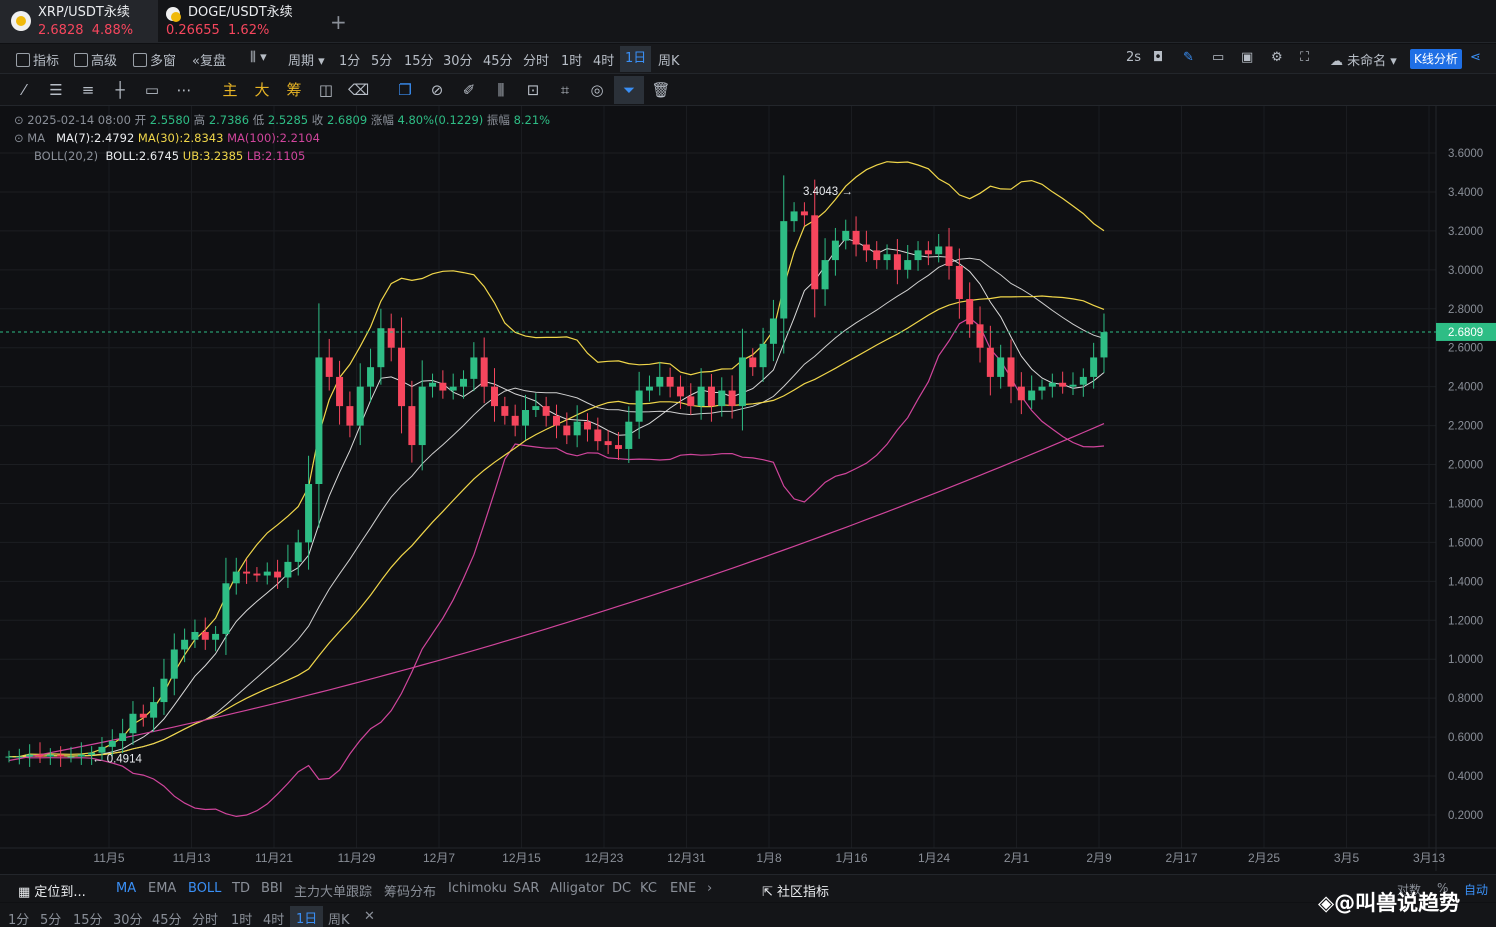 The height and width of the screenshot is (927, 1496). What do you see at coordinates (683, 888) in the screenshot?
I see `ind-ene: ENE` at bounding box center [683, 888].